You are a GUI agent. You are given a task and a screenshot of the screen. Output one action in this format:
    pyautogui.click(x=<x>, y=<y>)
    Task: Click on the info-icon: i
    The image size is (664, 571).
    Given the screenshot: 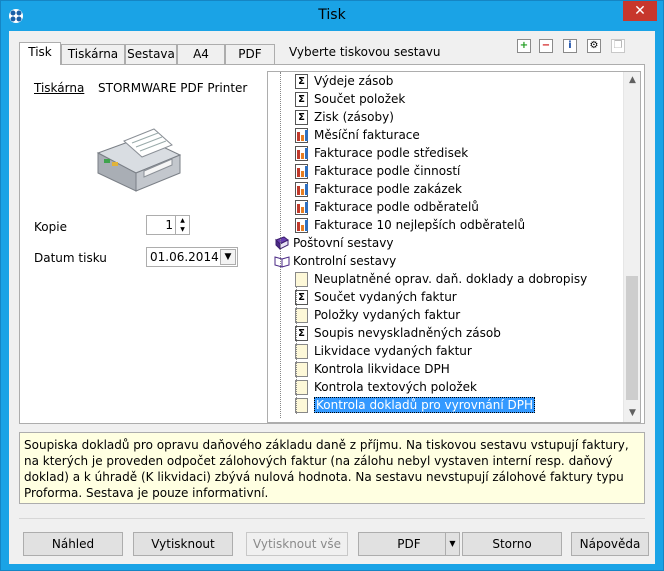 What is the action you would take?
    pyautogui.click(x=570, y=46)
    